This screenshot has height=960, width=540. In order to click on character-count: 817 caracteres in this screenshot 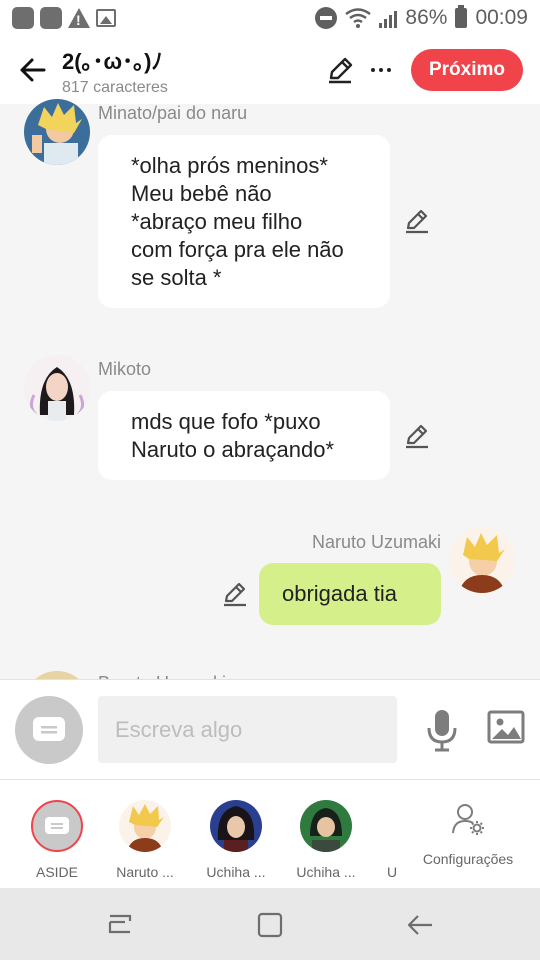, I will do `click(115, 87)`.